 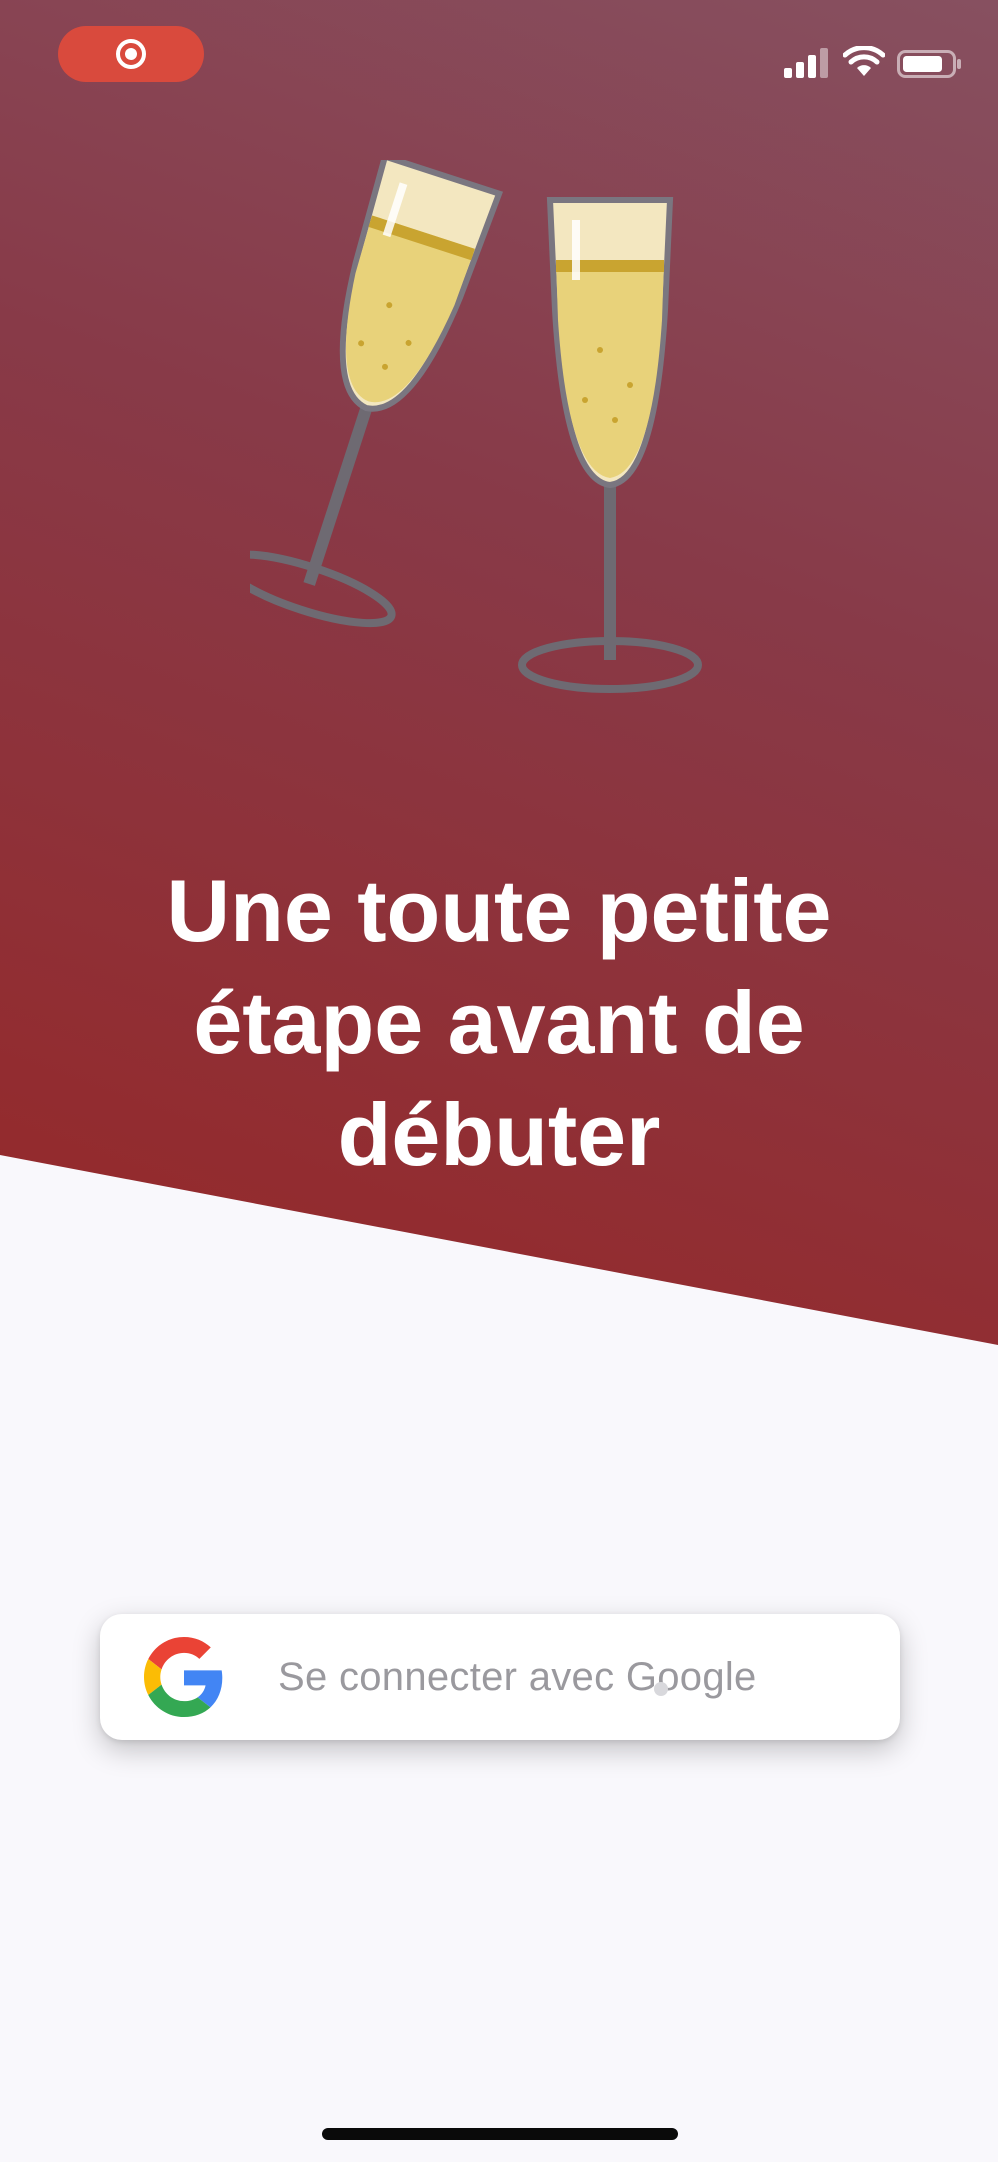 I want to click on cellular-signal-icon, so click(x=806, y=63).